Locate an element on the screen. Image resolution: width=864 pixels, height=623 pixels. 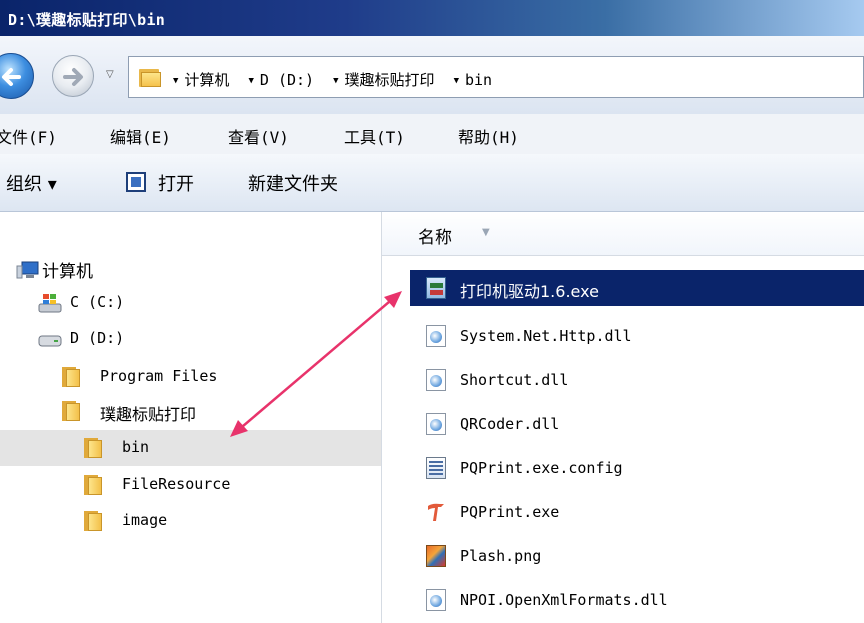
menu-bar: 文件(F) 编辑(E) 查看(V) 工具(T) 帮助(H) is located at coordinates (432, 134).